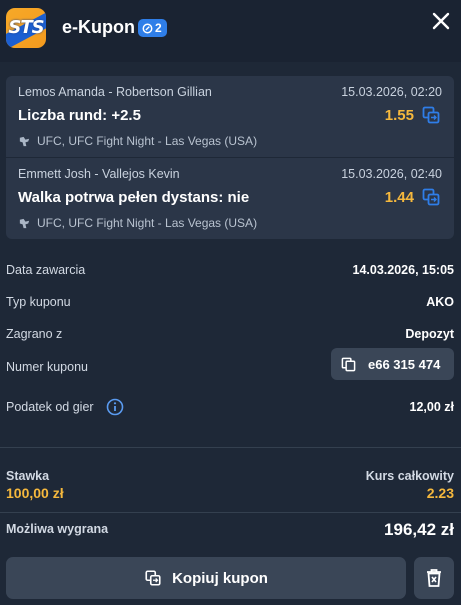  I want to click on type-value: AKO, so click(440, 302).